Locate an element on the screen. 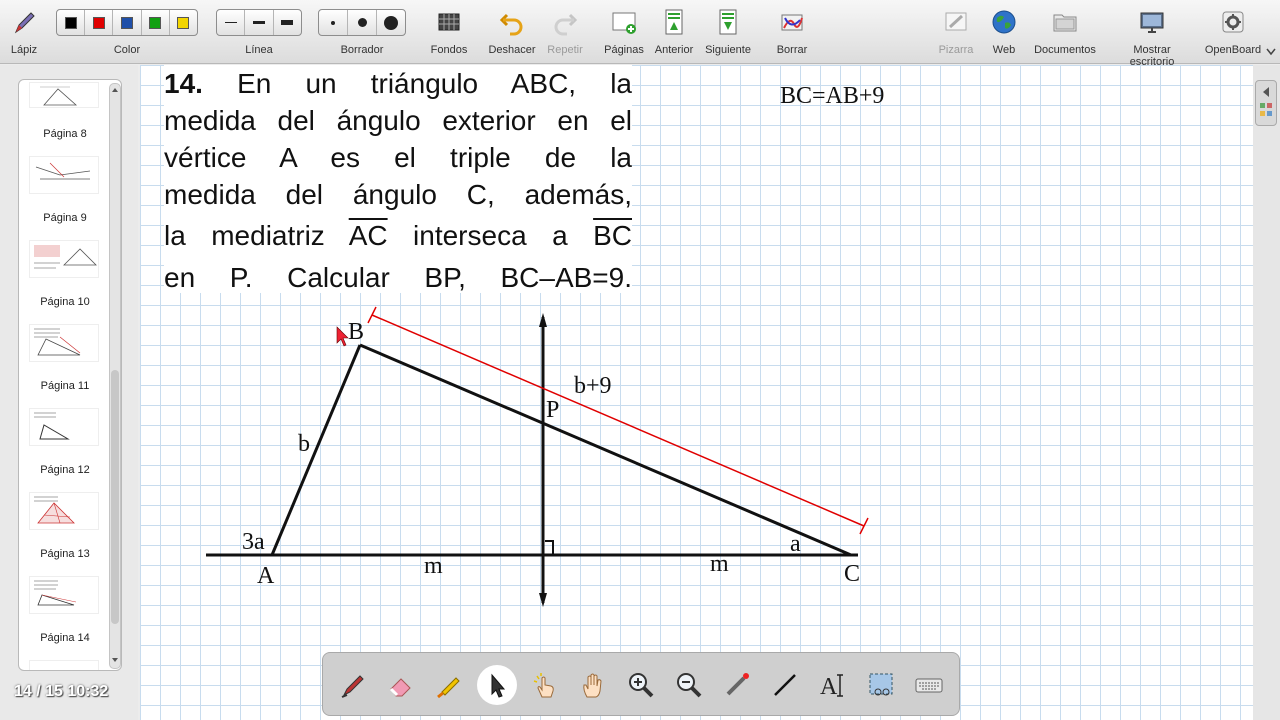  page-label: Página 13 is located at coordinates (65, 554).